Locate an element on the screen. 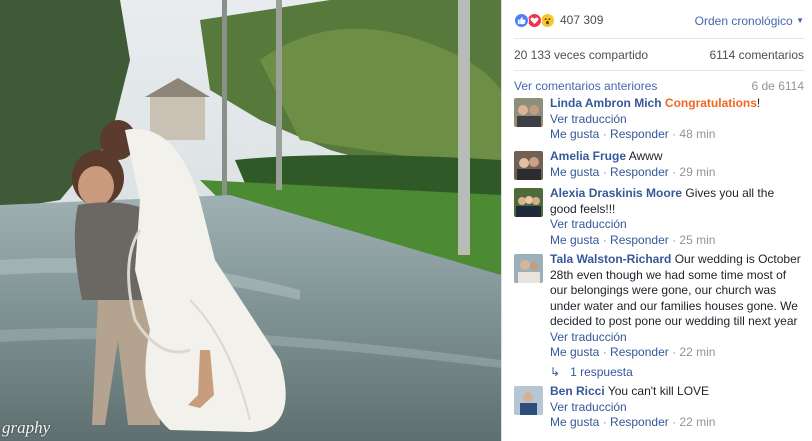 The width and height of the screenshot is (812, 441). comment-actions: Me gusta · Responder · 25 min is located at coordinates (633, 239).